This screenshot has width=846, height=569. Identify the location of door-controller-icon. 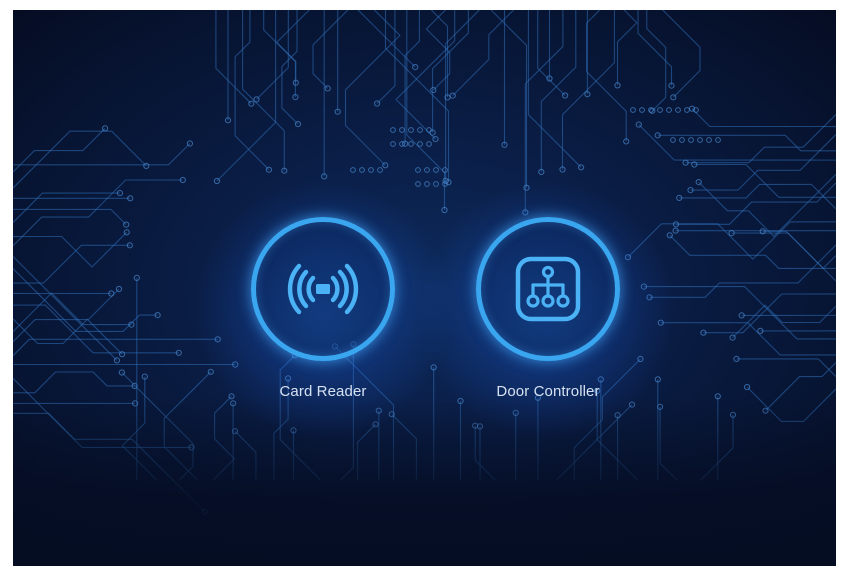
(548, 289).